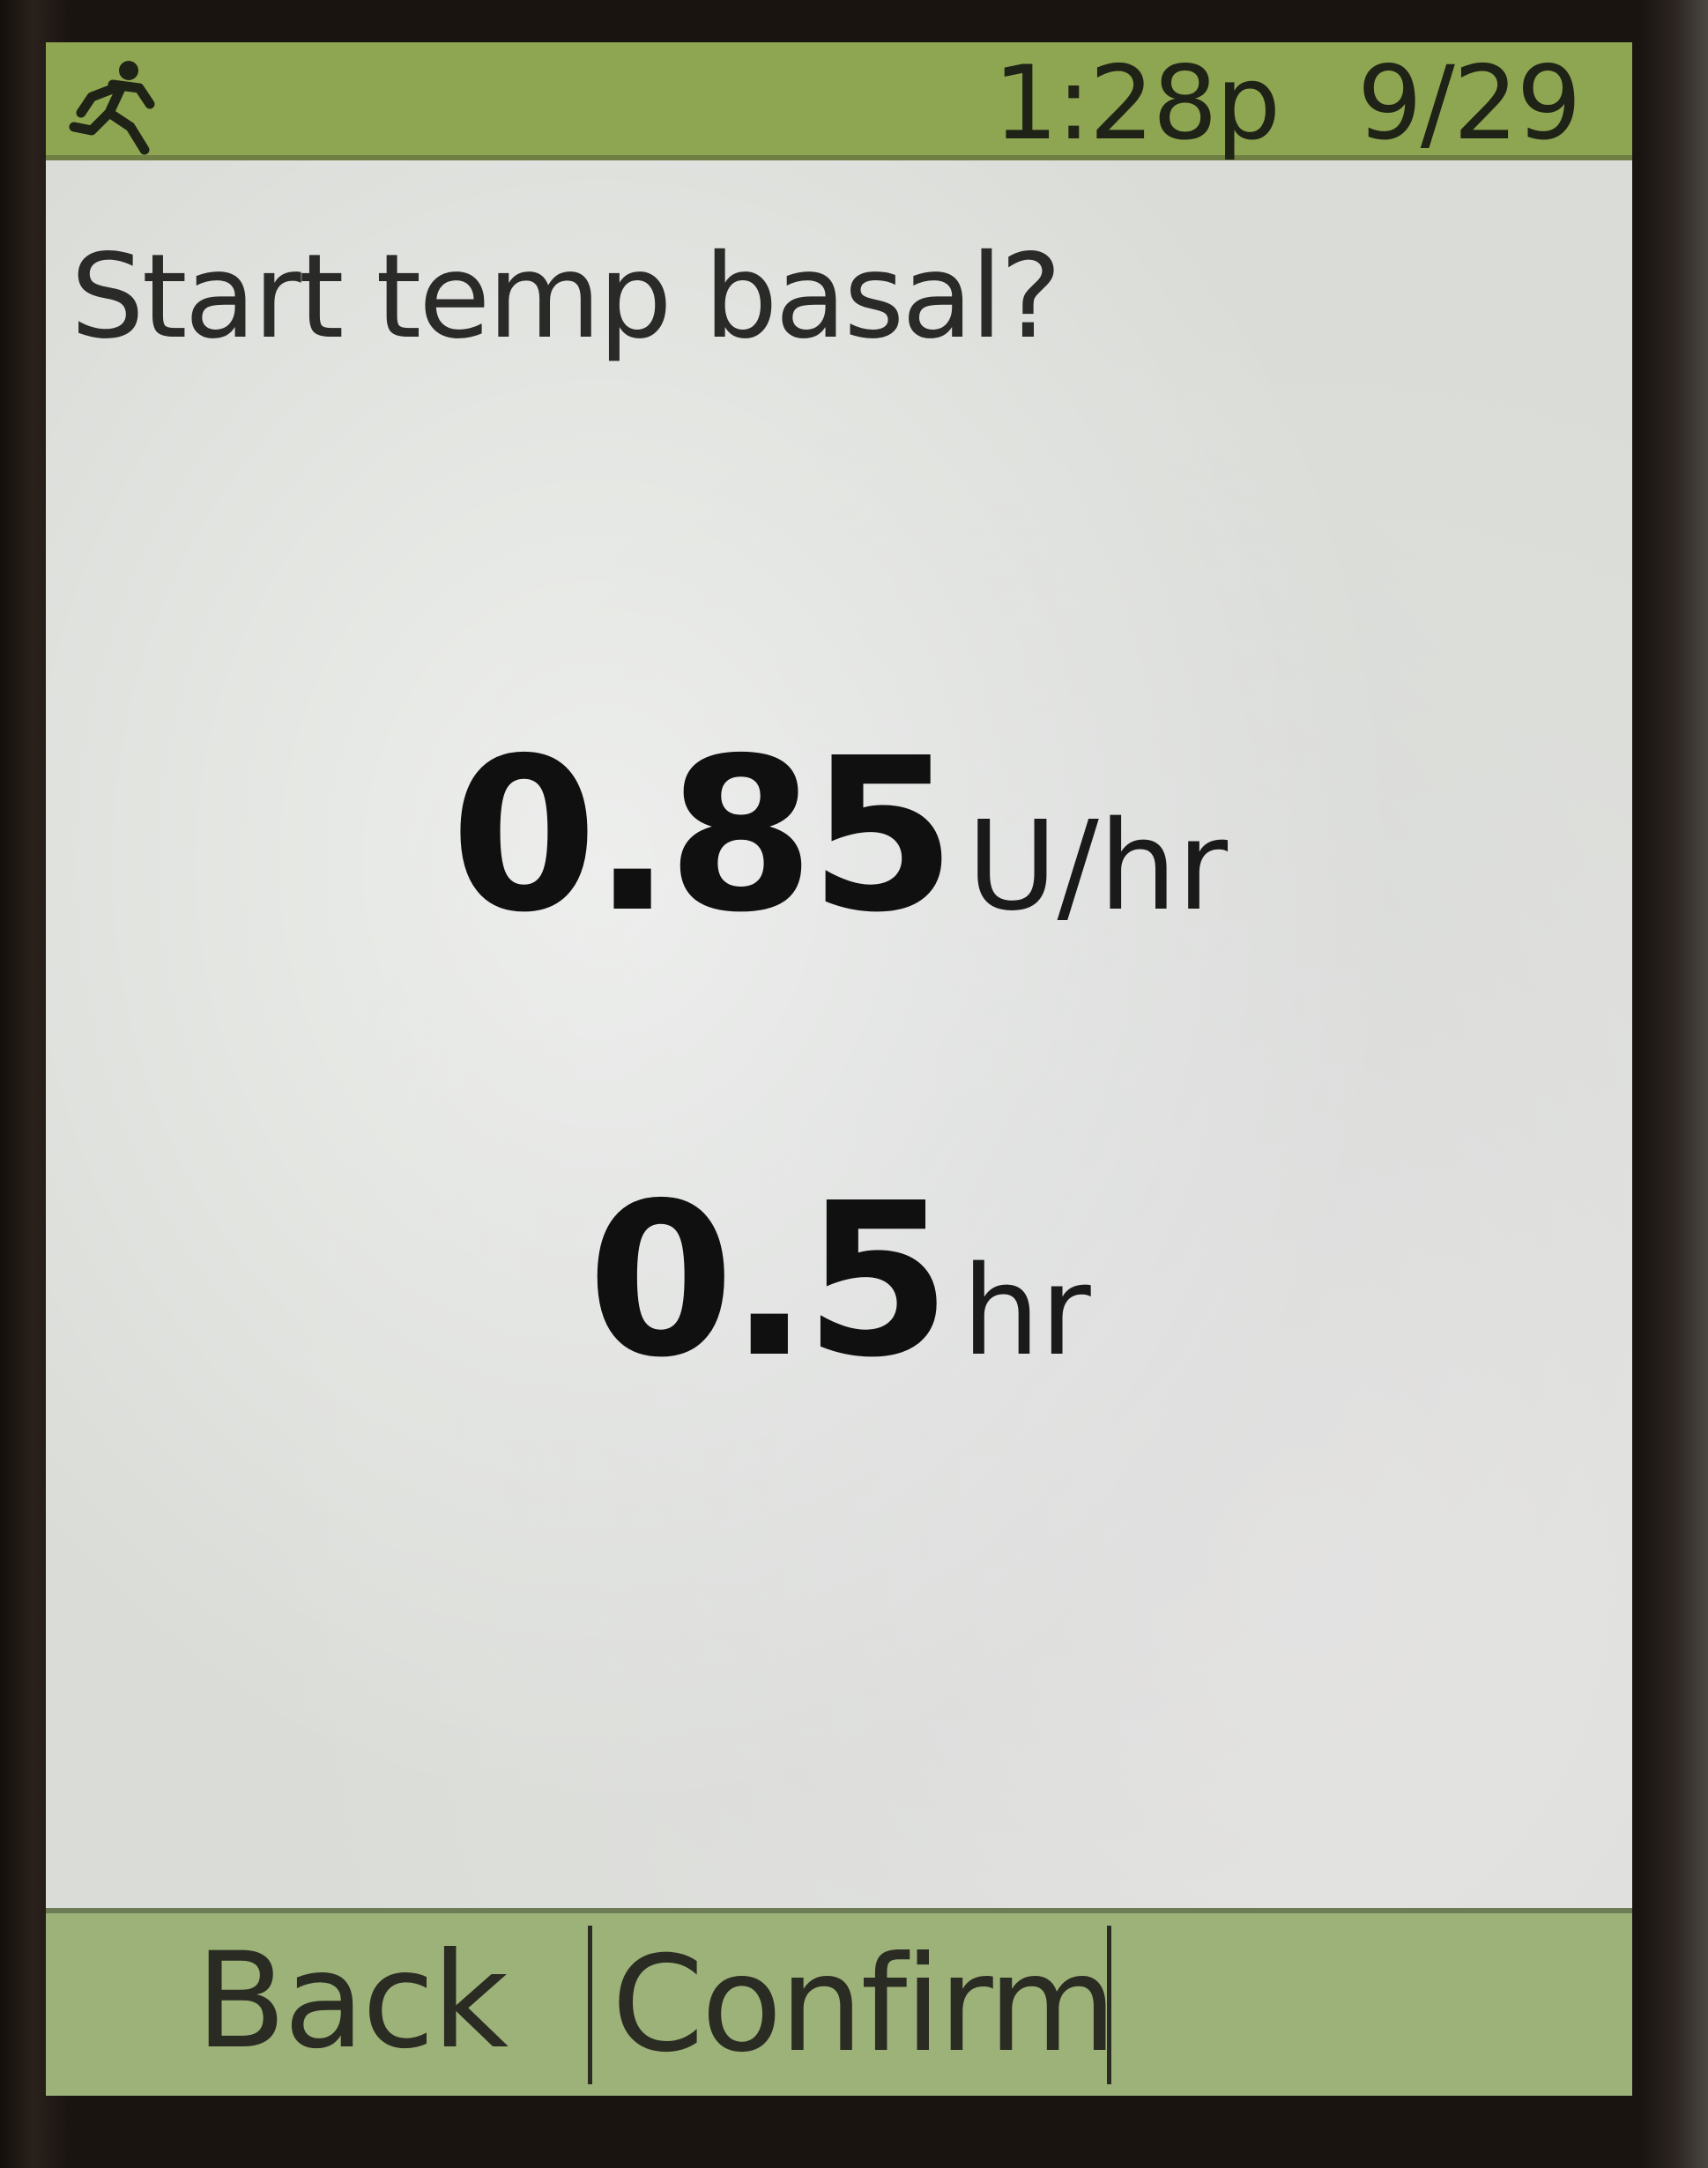 The width and height of the screenshot is (1708, 2168). I want to click on basal-rate-value: 0.85, so click(702, 835).